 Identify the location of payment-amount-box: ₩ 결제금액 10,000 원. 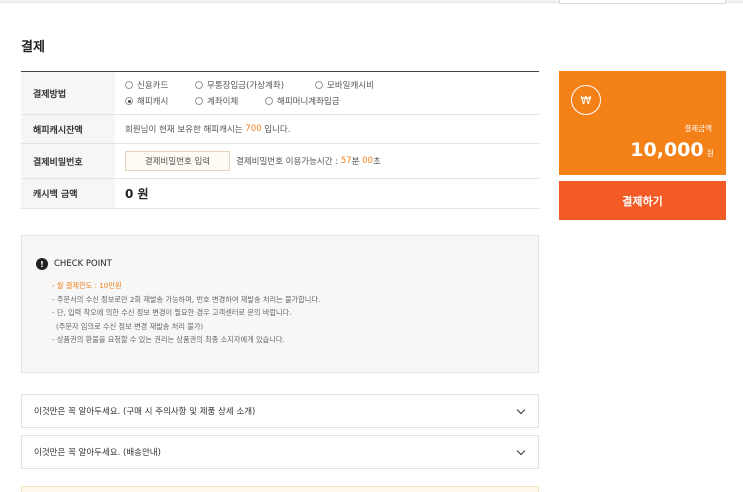
(642, 123).